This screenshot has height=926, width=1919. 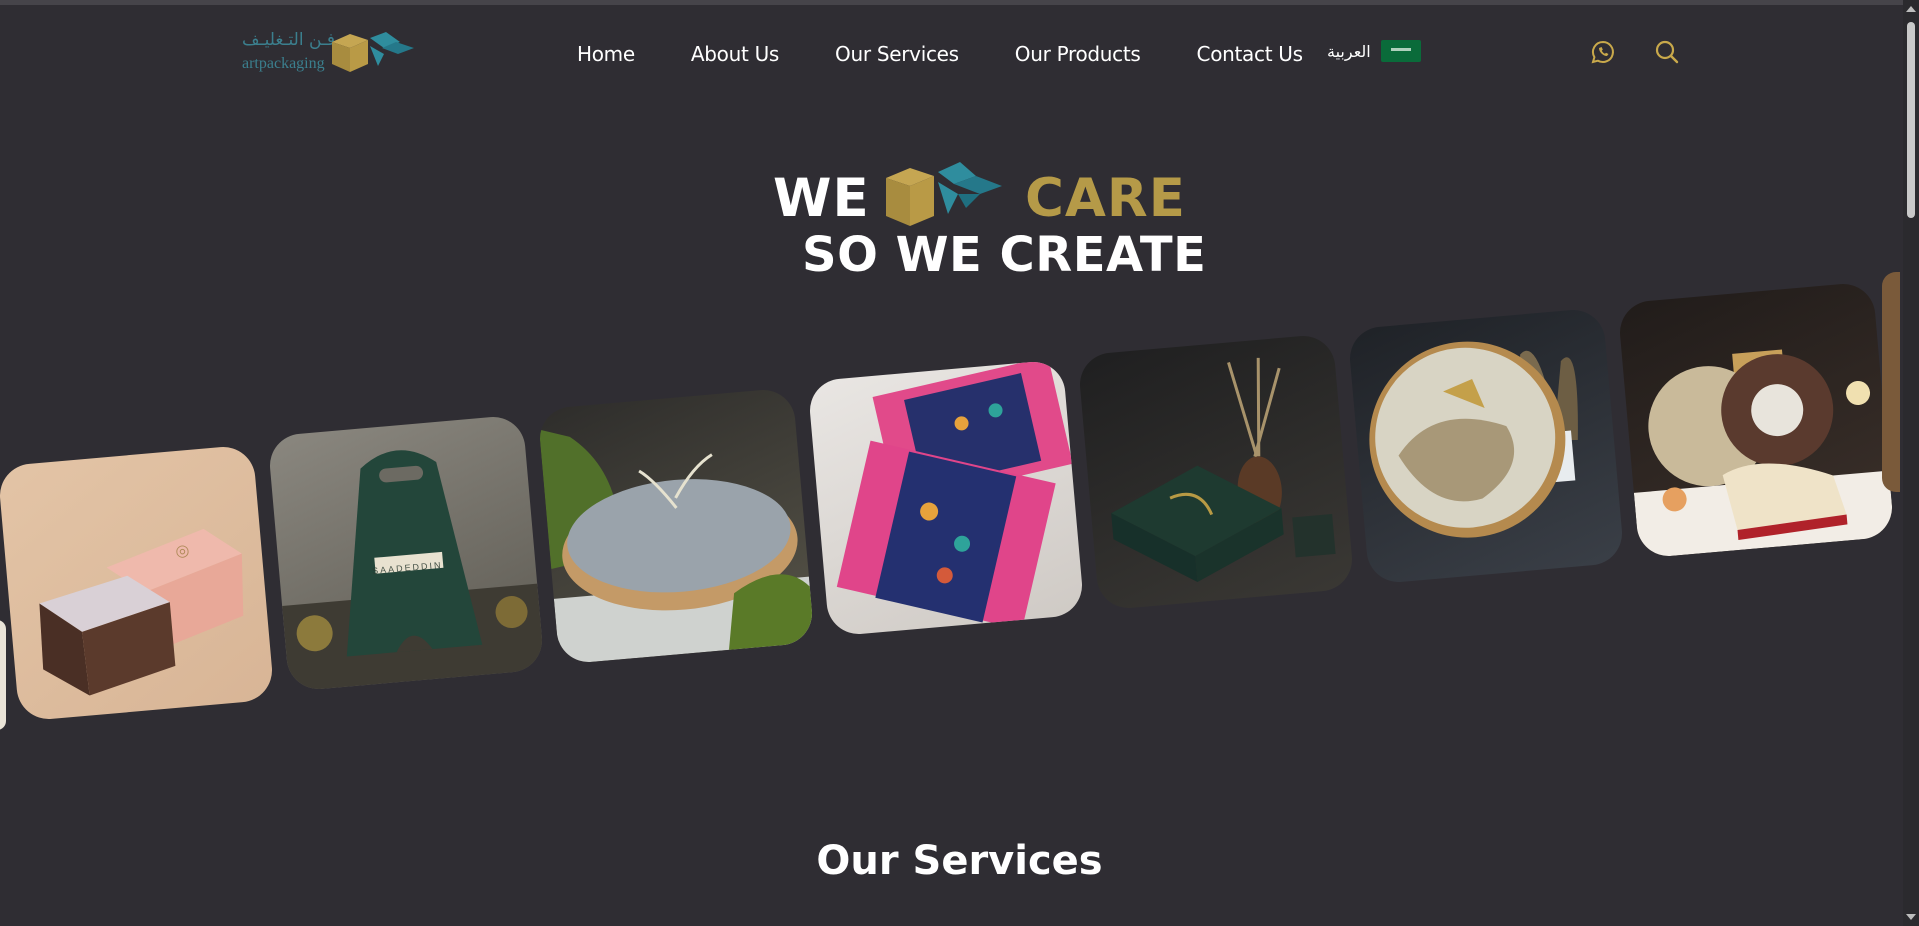 I want to click on site-logo: فـن التـغليـف artpackaging, so click(x=329, y=54).